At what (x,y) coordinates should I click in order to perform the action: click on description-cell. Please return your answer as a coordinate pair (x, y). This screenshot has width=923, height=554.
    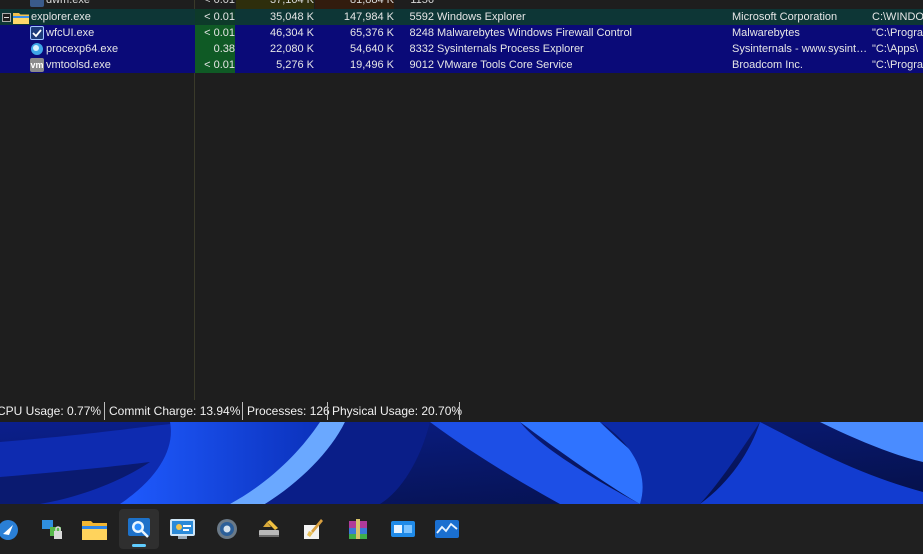
    Looking at the image, I should click on (583, 4).